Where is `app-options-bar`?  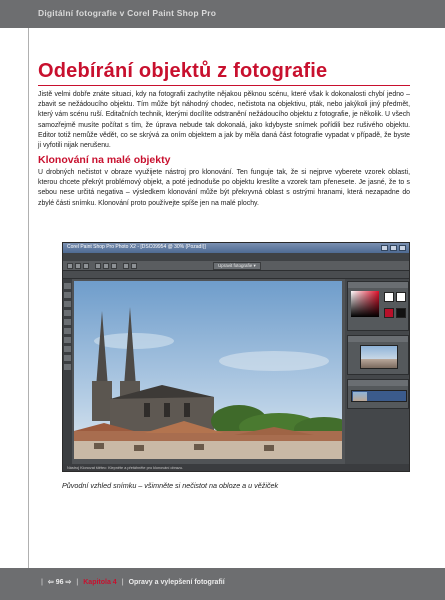
app-options-bar is located at coordinates (236, 275).